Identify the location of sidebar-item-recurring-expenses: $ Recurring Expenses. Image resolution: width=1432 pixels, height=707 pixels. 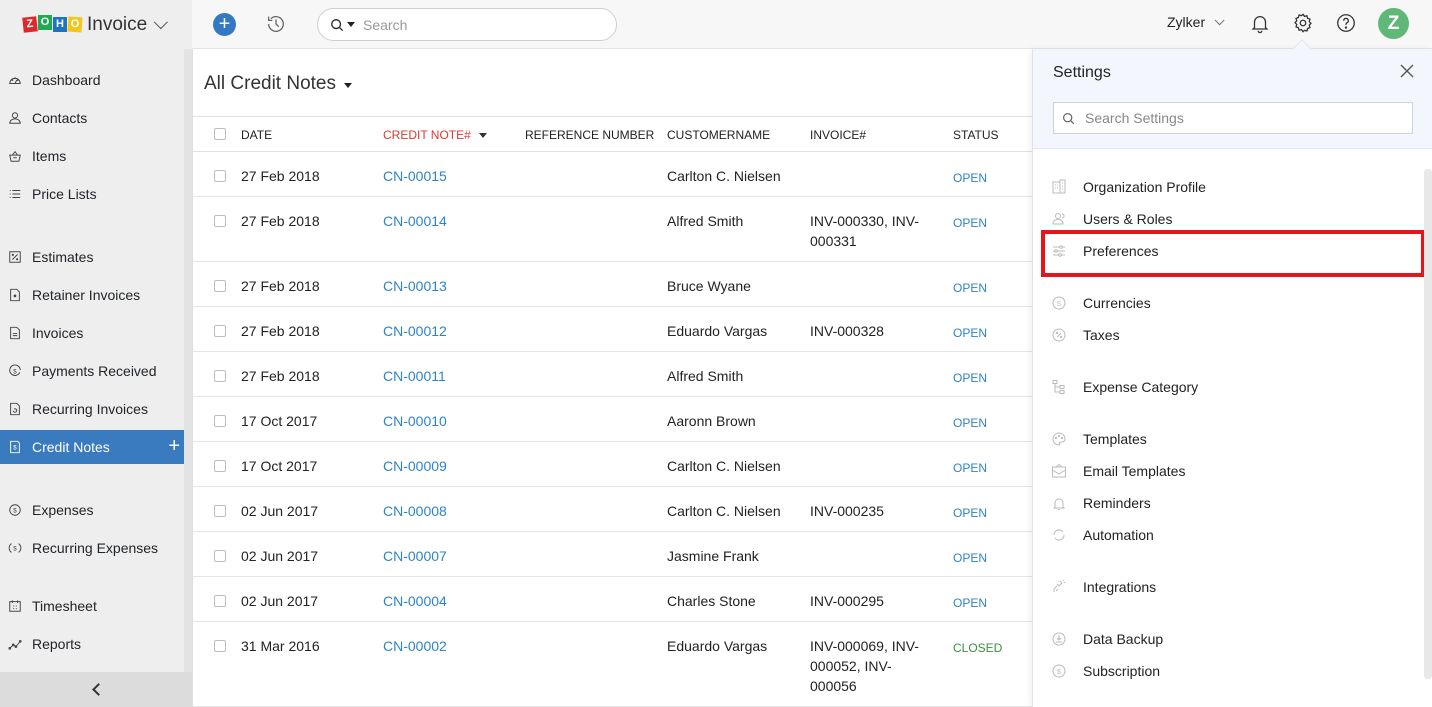
(92, 548).